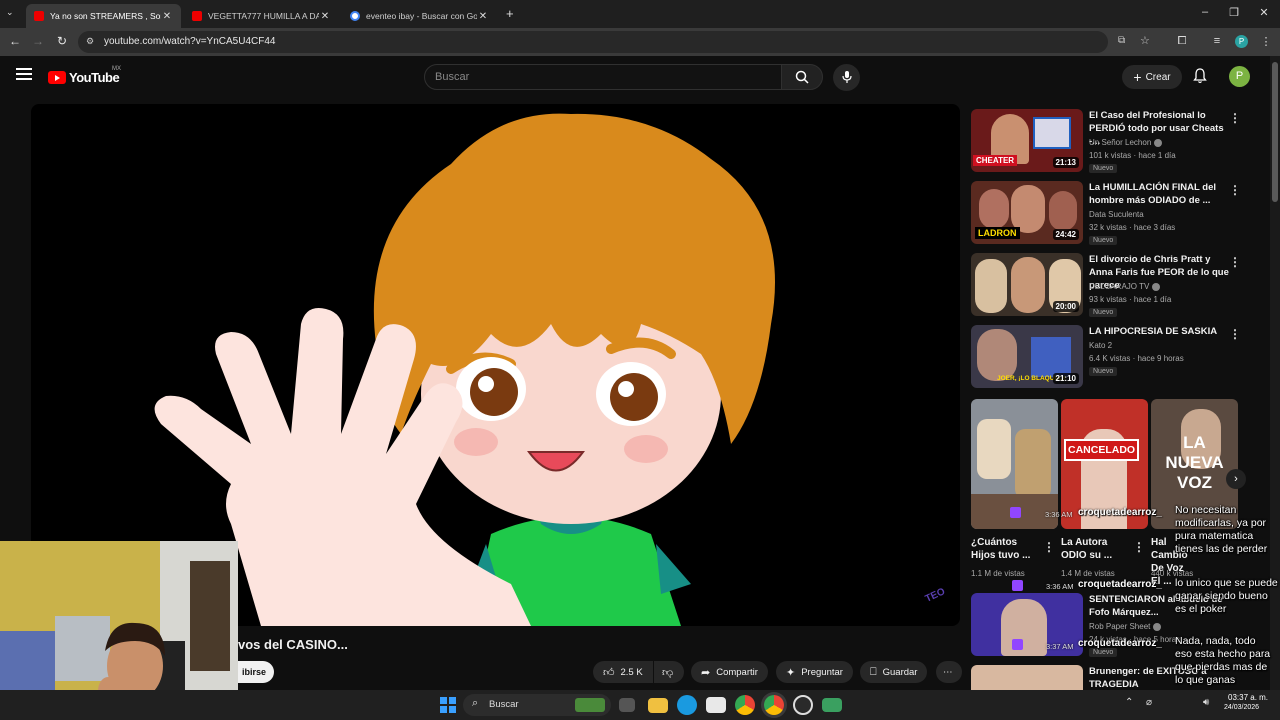  Describe the element at coordinates (1266, 41) in the screenshot. I see `browser-menu-icon: ⋮` at that location.